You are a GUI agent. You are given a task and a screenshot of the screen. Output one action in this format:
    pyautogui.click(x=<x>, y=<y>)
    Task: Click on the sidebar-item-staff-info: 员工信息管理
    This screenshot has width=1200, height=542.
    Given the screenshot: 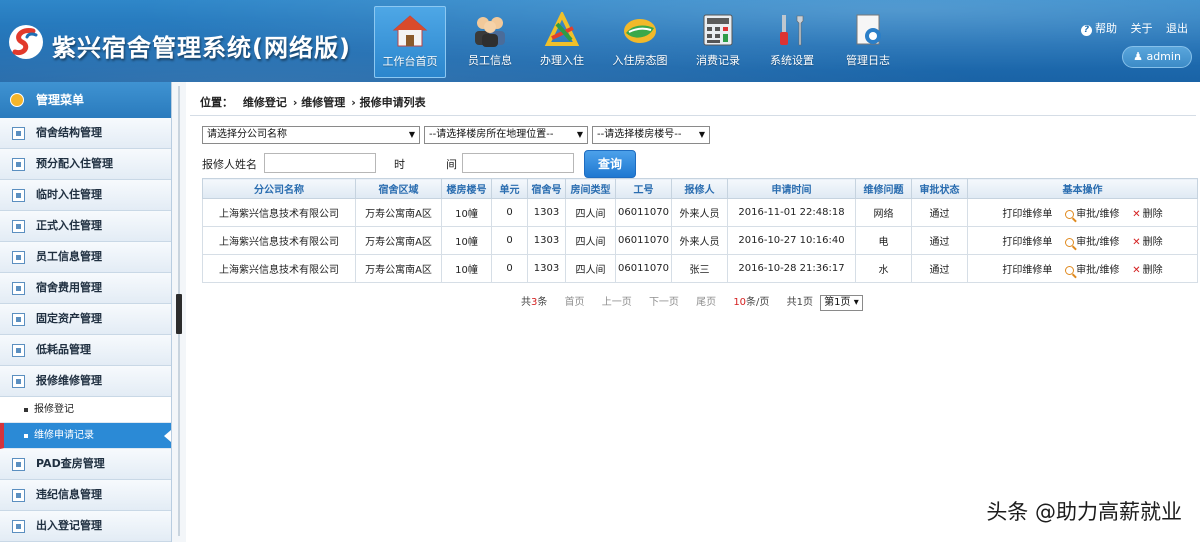 What is the action you would take?
    pyautogui.click(x=85, y=257)
    